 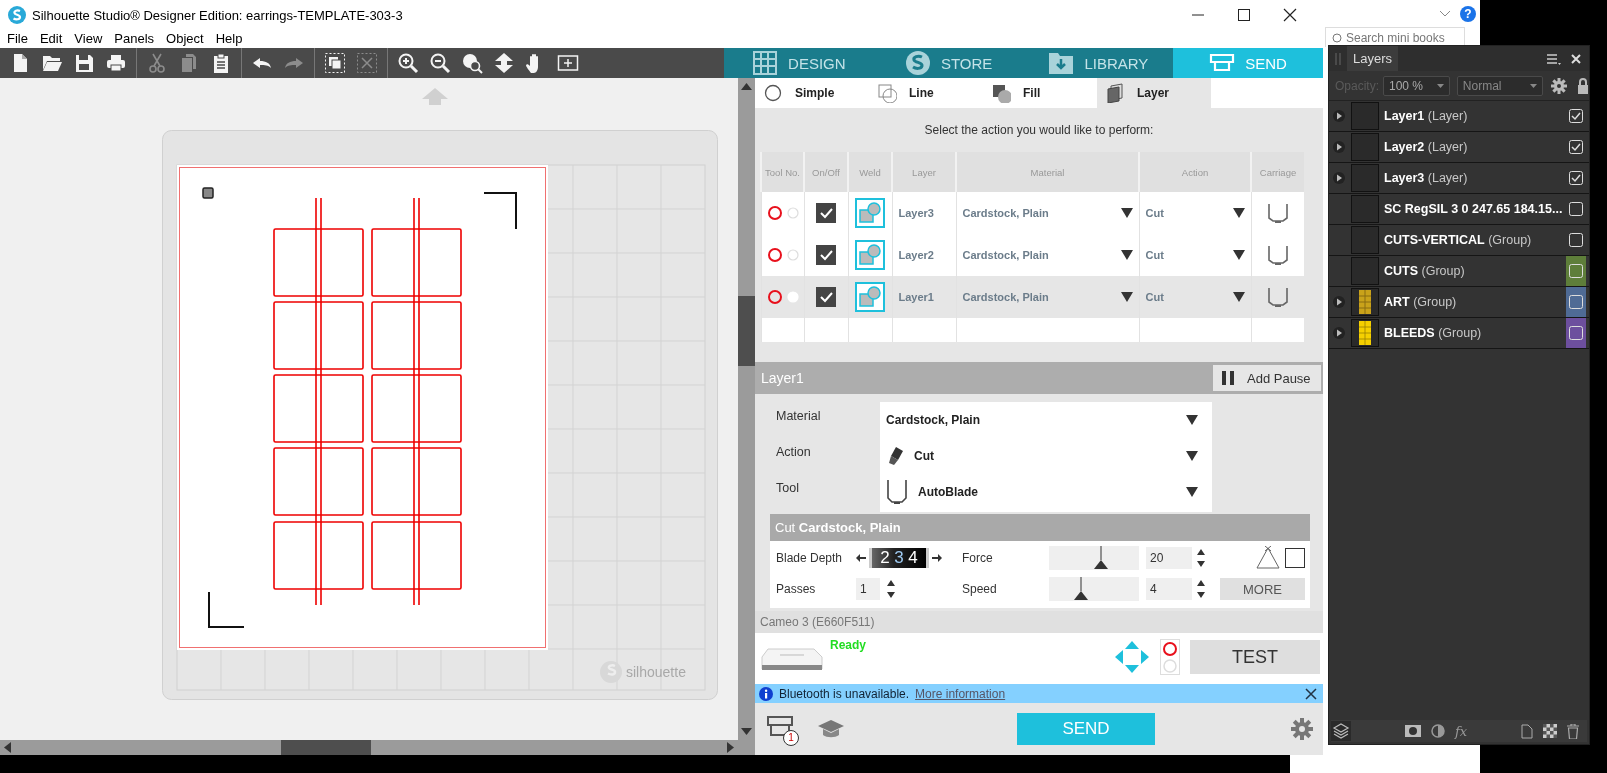 I want to click on menu-item: Edit, so click(x=51, y=39).